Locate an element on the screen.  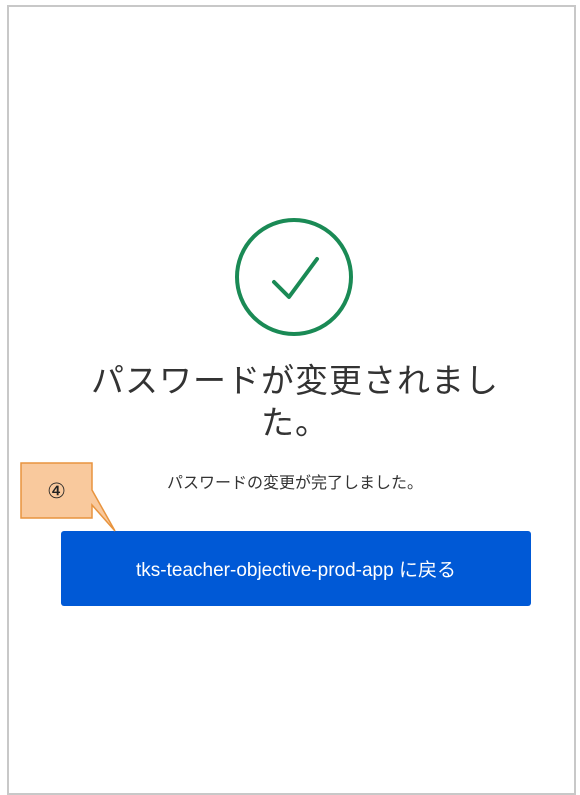
return-to-app-button: tks-teacher-objective-prod-app に戻る is located at coordinates (296, 568).